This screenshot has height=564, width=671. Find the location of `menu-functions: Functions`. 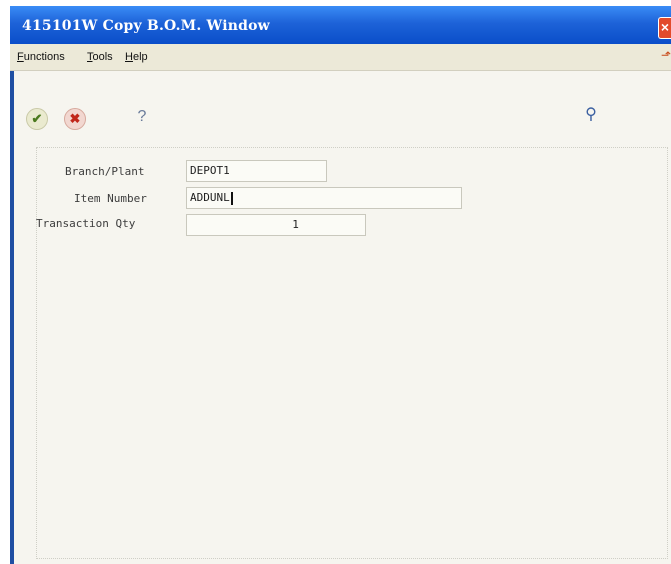

menu-functions: Functions is located at coordinates (41, 57).